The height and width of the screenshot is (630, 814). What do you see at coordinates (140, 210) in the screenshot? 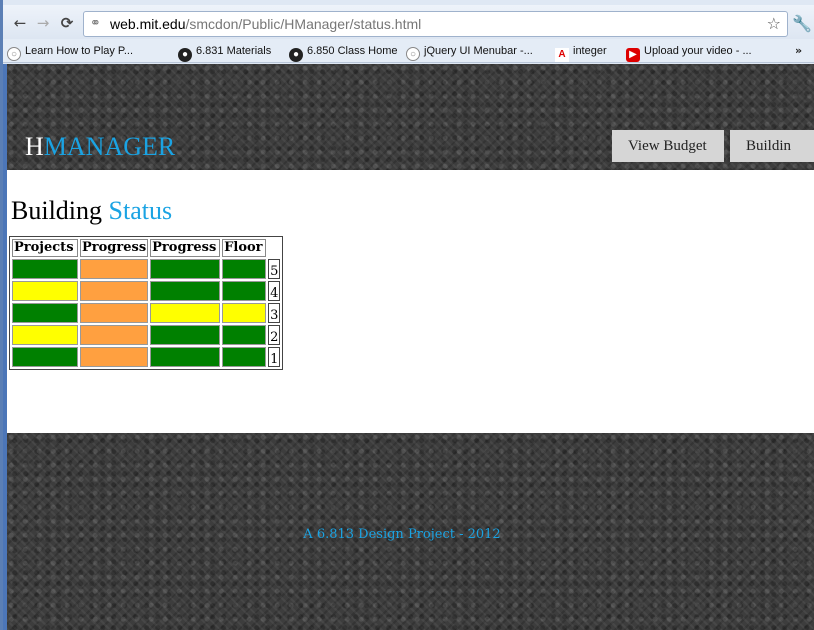
I see `page-title-accent: Status` at bounding box center [140, 210].